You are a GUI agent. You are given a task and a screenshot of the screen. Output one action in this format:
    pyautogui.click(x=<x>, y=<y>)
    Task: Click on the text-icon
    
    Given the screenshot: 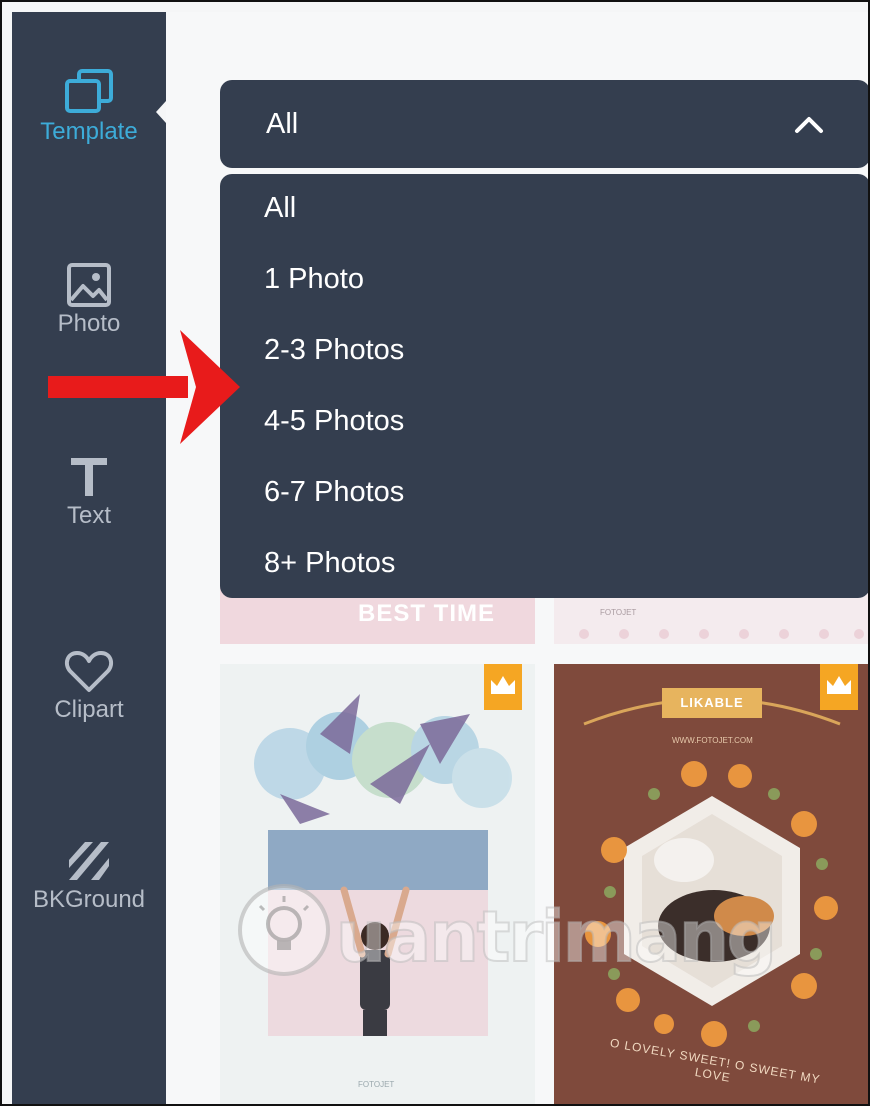 What is the action you would take?
    pyautogui.click(x=89, y=477)
    